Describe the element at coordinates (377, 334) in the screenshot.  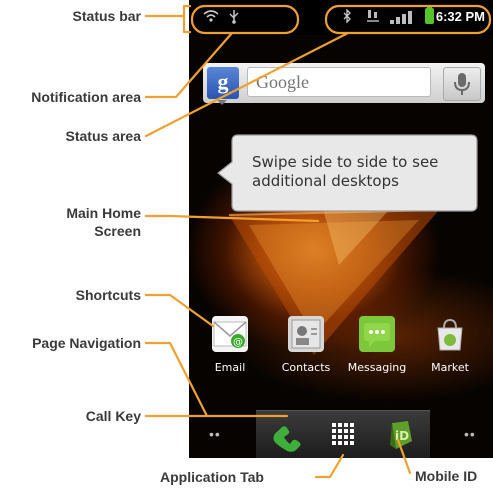
I see `messaging-icon` at that location.